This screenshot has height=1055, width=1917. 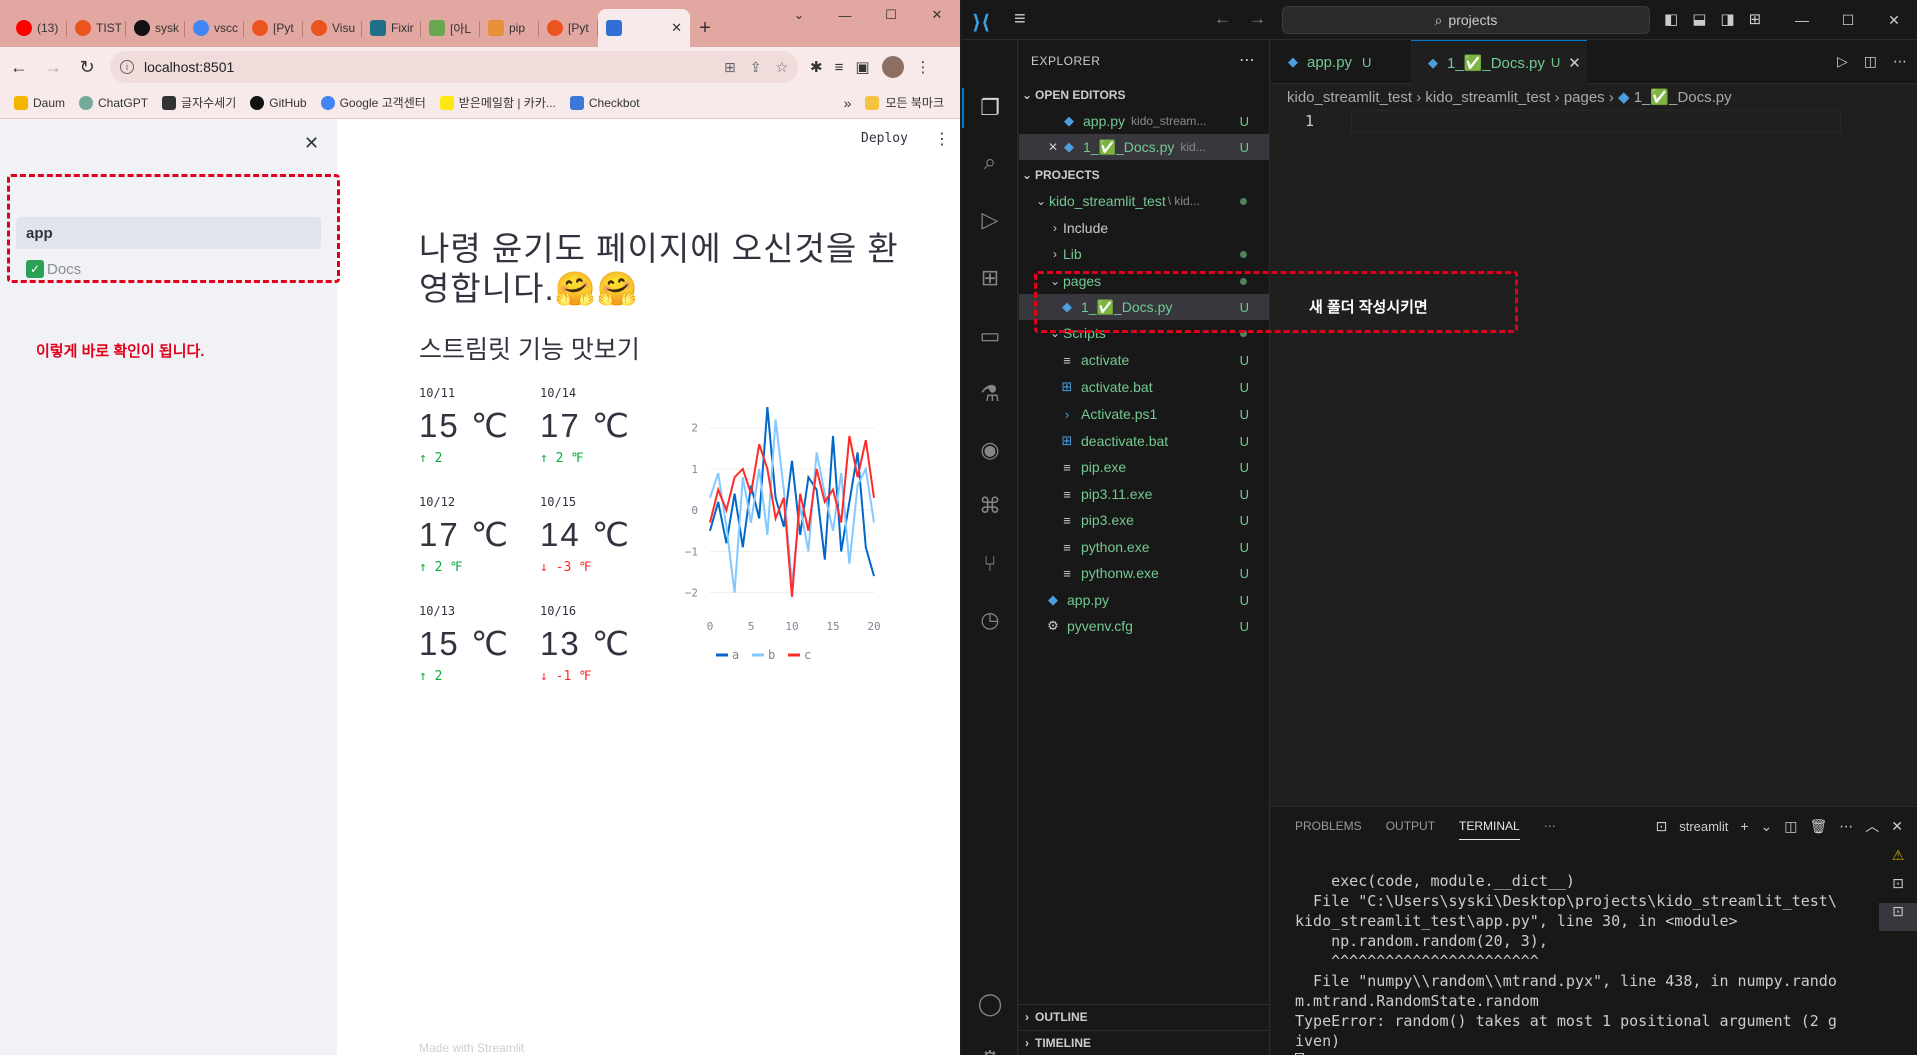 I want to click on tab-output: OUTPUT, so click(x=1410, y=829).